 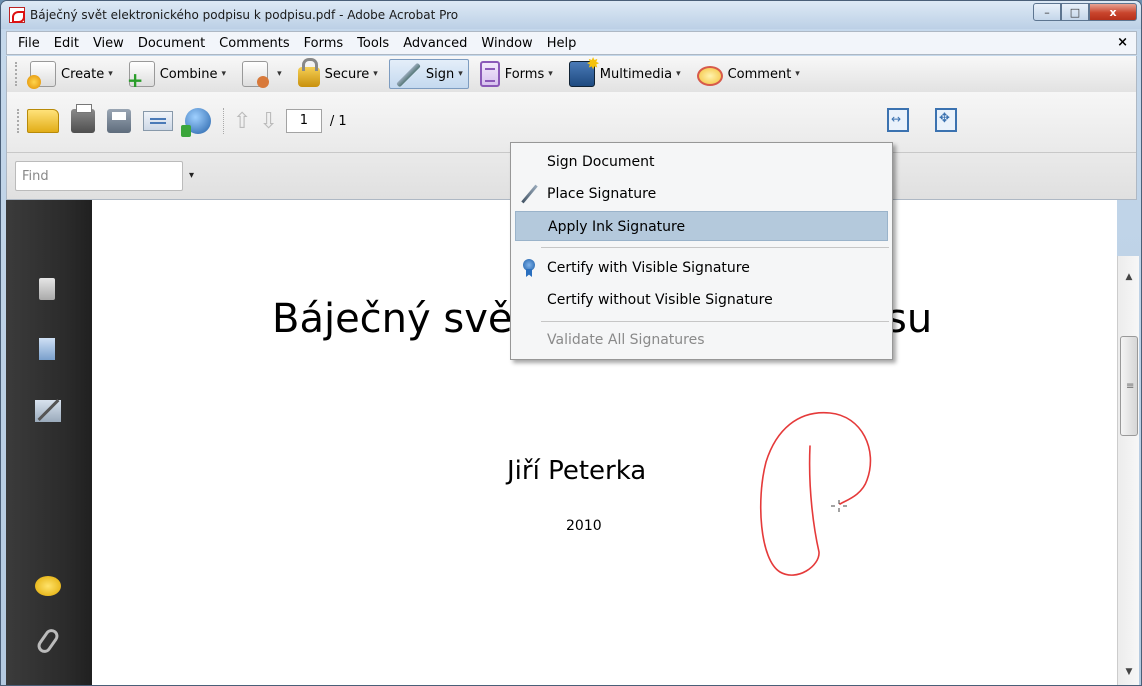 What do you see at coordinates (440, 74) in the screenshot?
I see `sign-label: Sign` at bounding box center [440, 74].